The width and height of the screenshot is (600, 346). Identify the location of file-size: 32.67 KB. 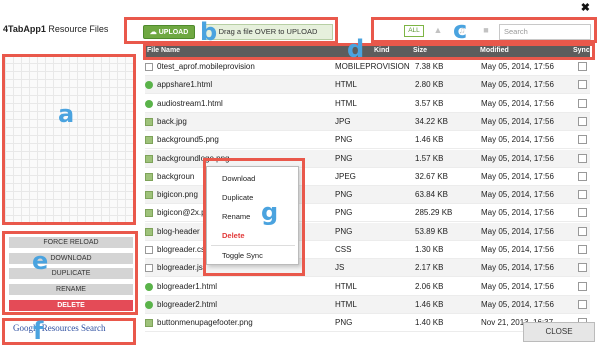
(431, 176).